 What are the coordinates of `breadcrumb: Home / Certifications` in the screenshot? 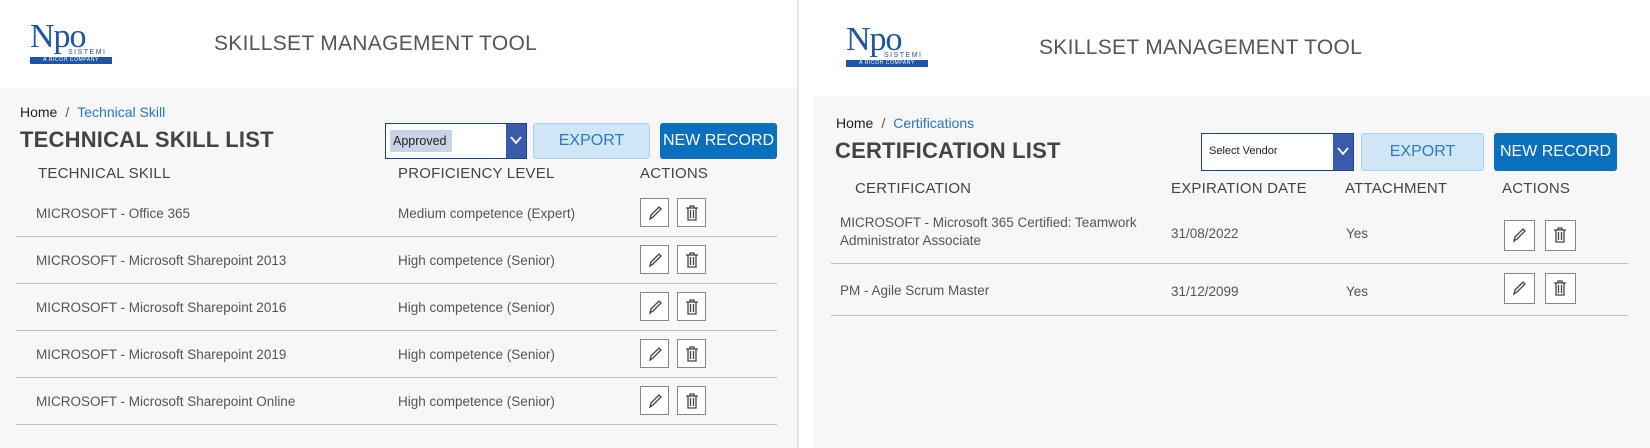 It's located at (905, 123).